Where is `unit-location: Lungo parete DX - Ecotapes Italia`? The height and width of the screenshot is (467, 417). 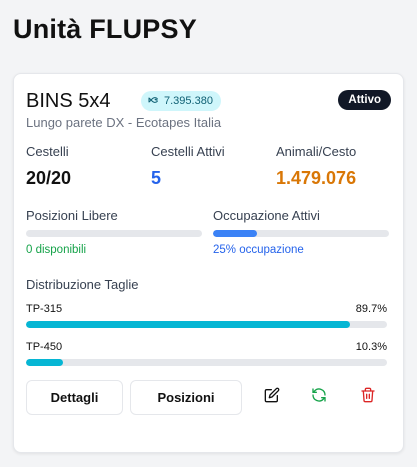 unit-location: Lungo parete DX - Ecotapes Italia is located at coordinates (124, 122).